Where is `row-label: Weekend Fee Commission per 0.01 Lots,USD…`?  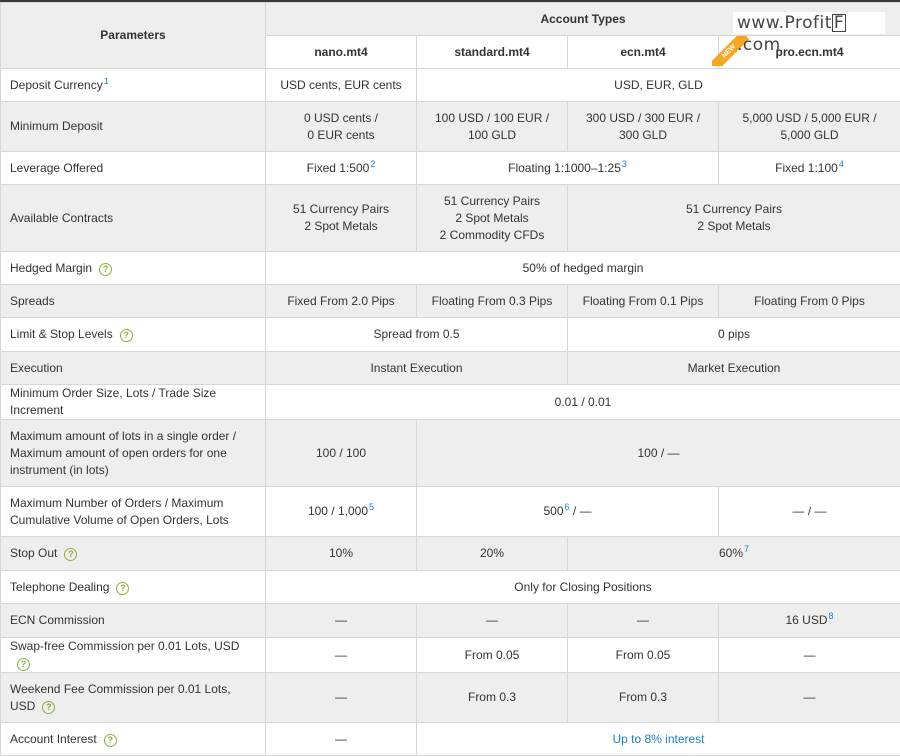 row-label: Weekend Fee Commission per 0.01 Lots,USD… is located at coordinates (133, 698).